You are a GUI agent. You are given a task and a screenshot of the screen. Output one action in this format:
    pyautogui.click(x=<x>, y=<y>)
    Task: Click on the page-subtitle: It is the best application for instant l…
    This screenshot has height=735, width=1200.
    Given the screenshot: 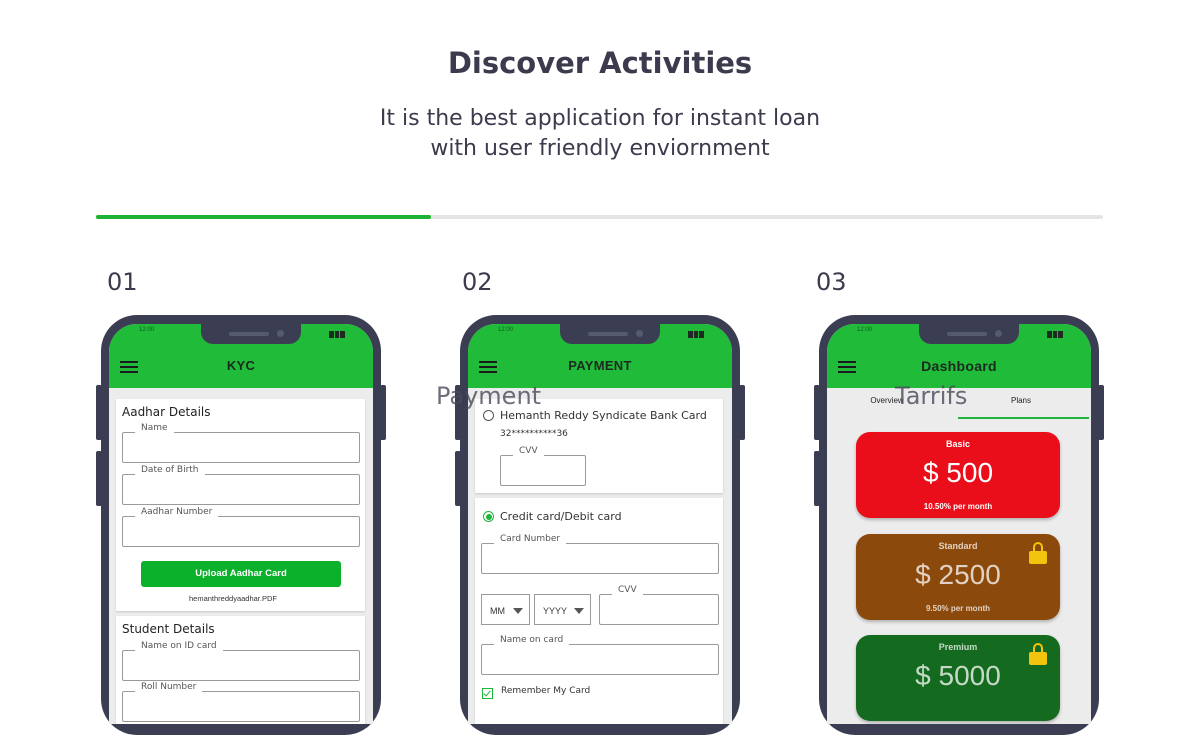 What is the action you would take?
    pyautogui.click(x=600, y=134)
    